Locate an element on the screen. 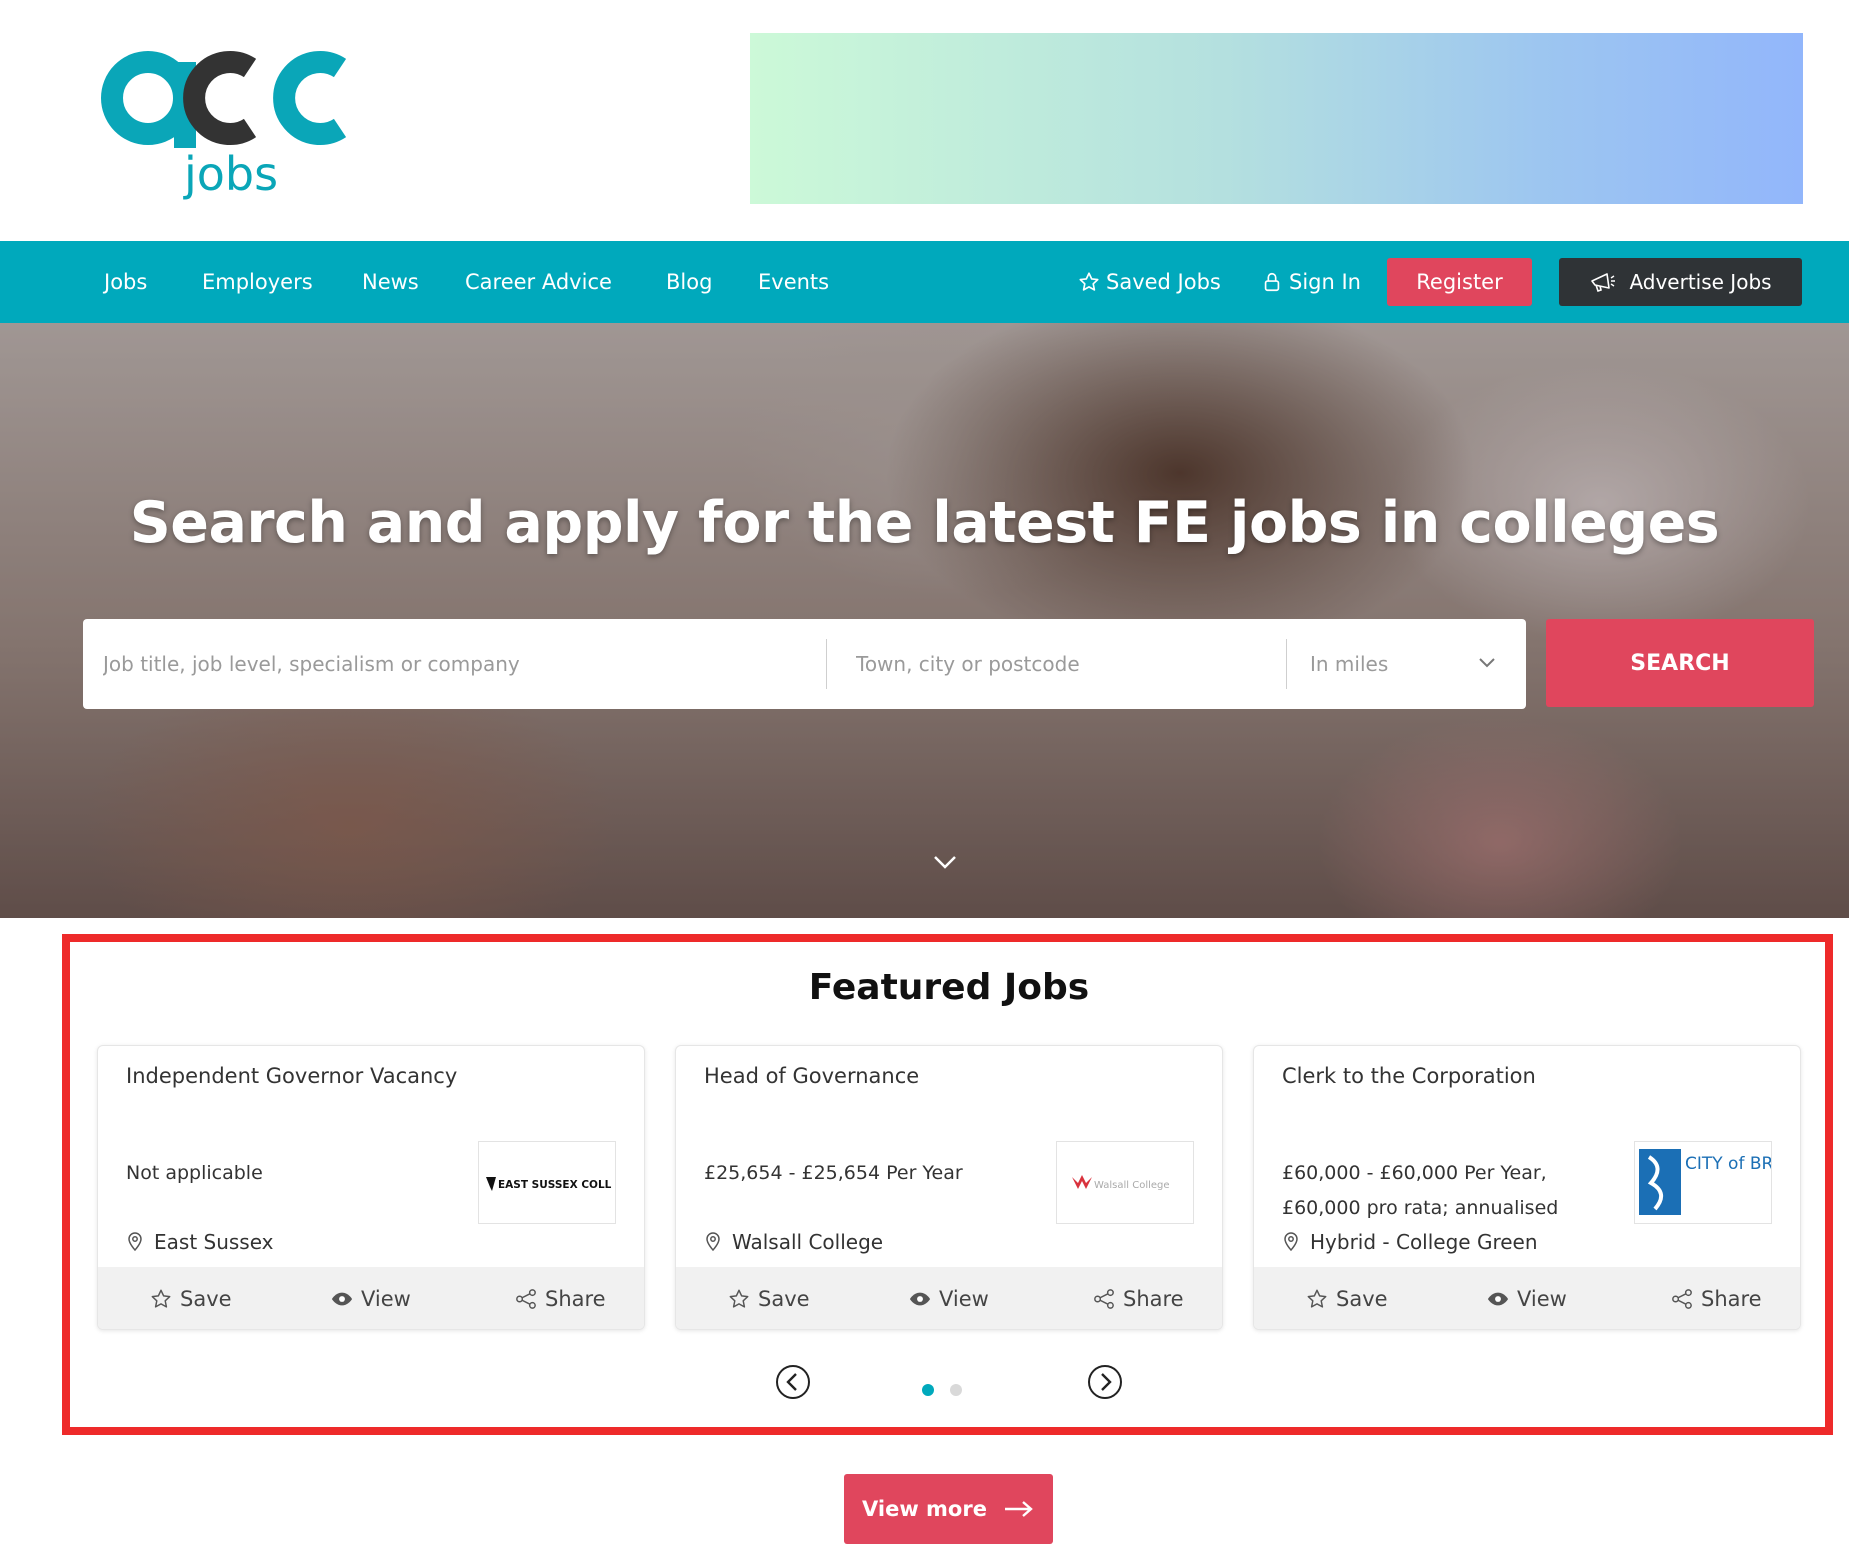  search-box: In miles is located at coordinates (804, 664).